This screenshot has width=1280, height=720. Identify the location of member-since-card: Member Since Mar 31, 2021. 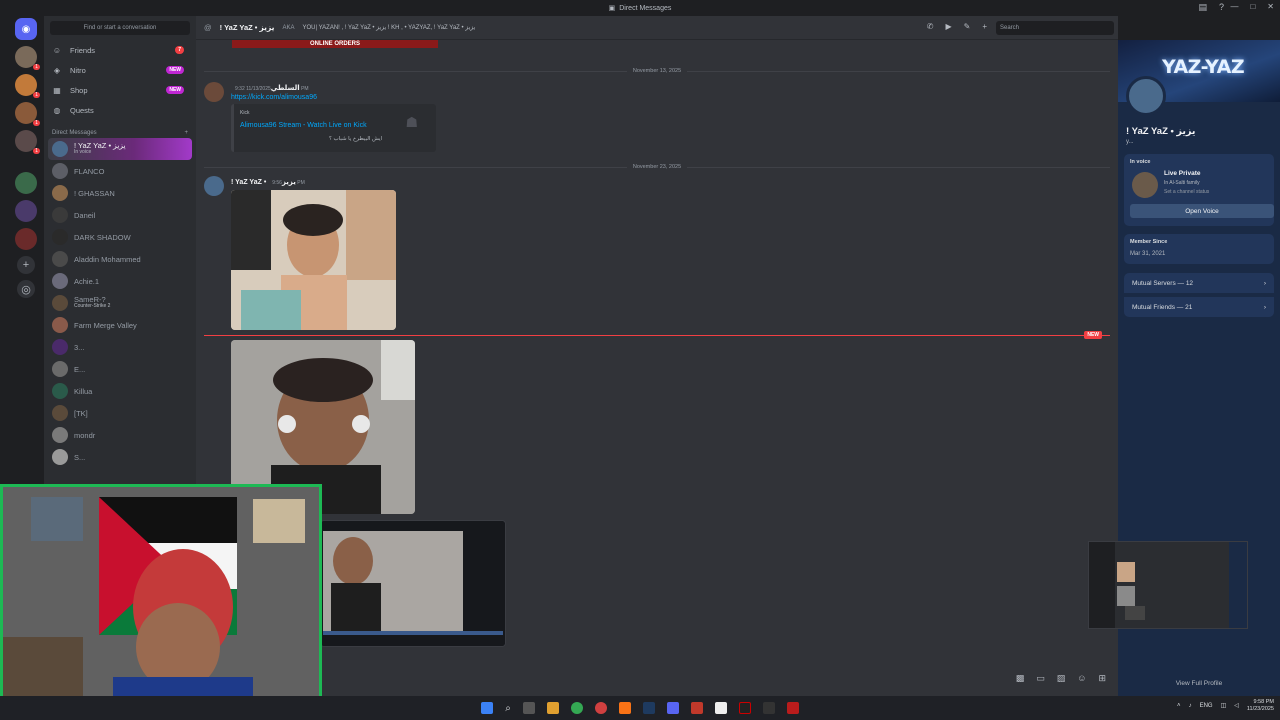
(1199, 249).